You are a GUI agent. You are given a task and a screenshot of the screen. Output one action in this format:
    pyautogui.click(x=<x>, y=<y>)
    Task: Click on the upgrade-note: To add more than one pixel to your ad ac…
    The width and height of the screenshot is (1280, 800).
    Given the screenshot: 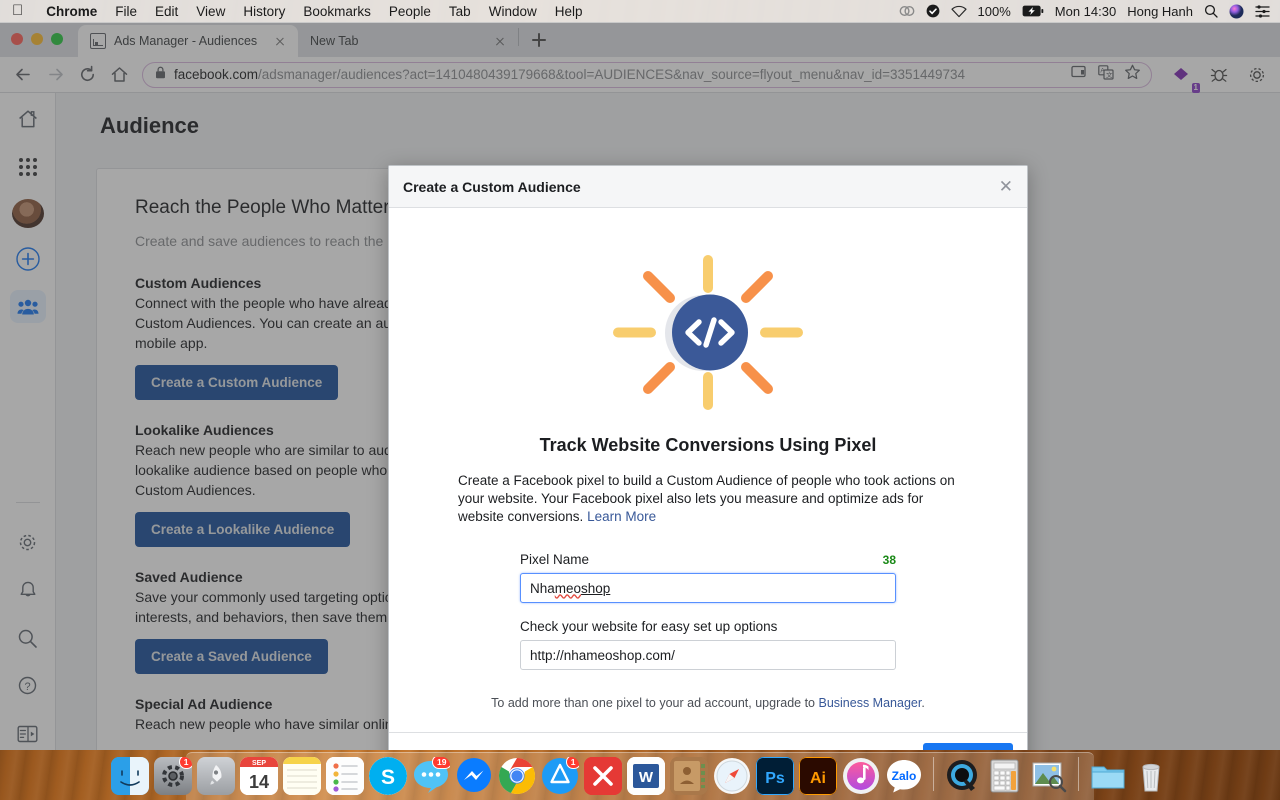 What is the action you would take?
    pyautogui.click(x=708, y=703)
    